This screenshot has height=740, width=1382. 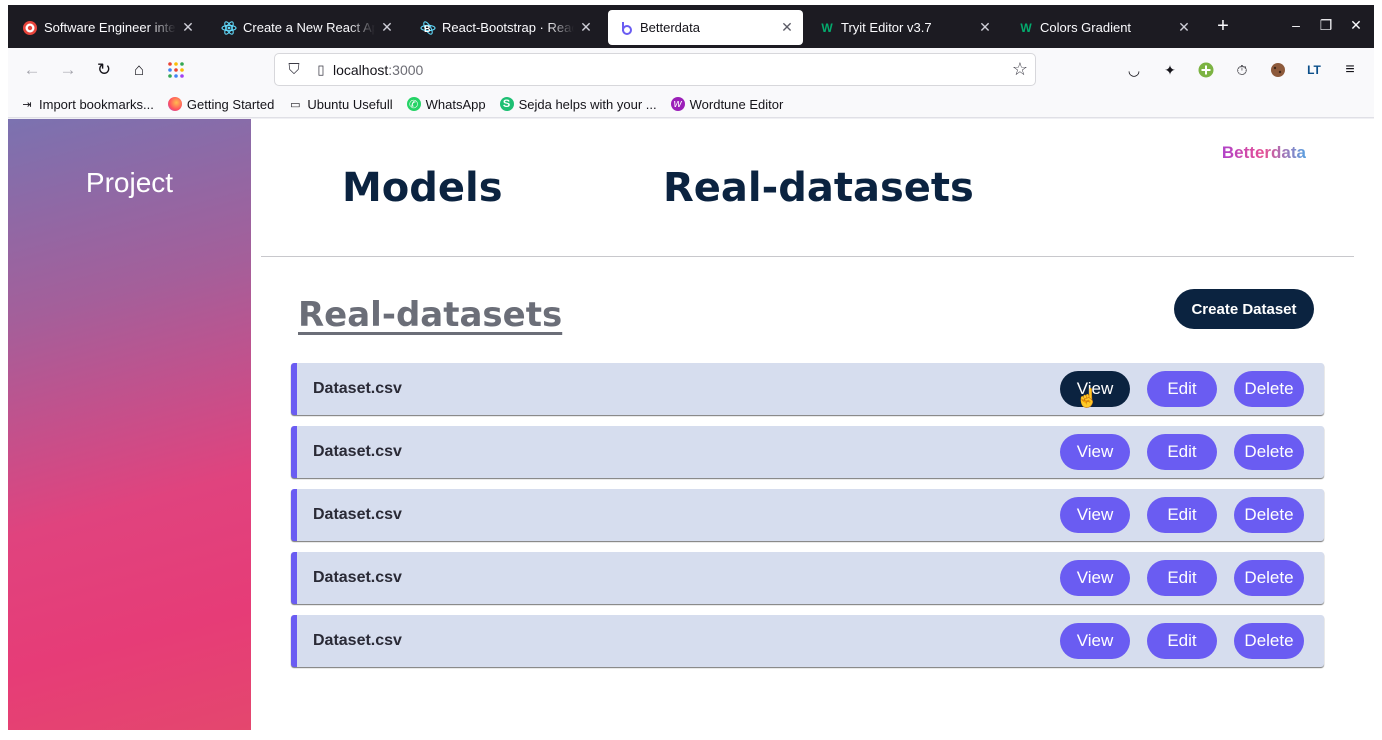 I want to click on tab-react-bootstrap: B React-Bootstrap · React ✕, so click(x=506, y=27).